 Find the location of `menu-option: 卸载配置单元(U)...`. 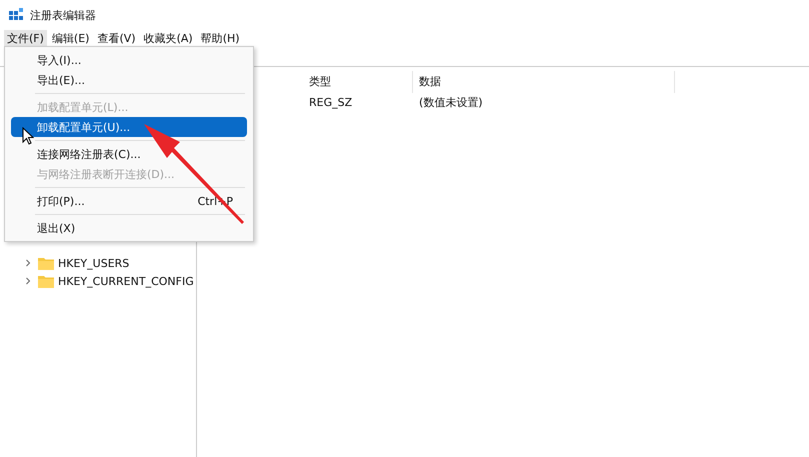

menu-option: 卸载配置单元(U)... is located at coordinates (129, 127).